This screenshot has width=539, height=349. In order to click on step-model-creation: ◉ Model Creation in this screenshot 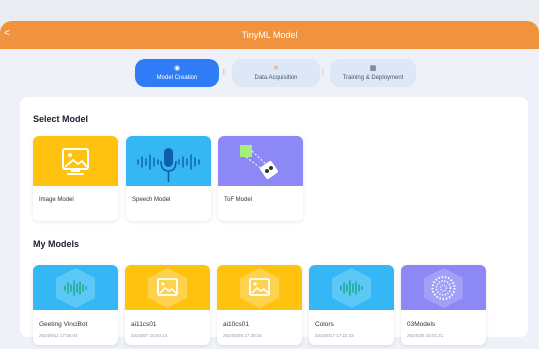, I will do `click(177, 73)`.